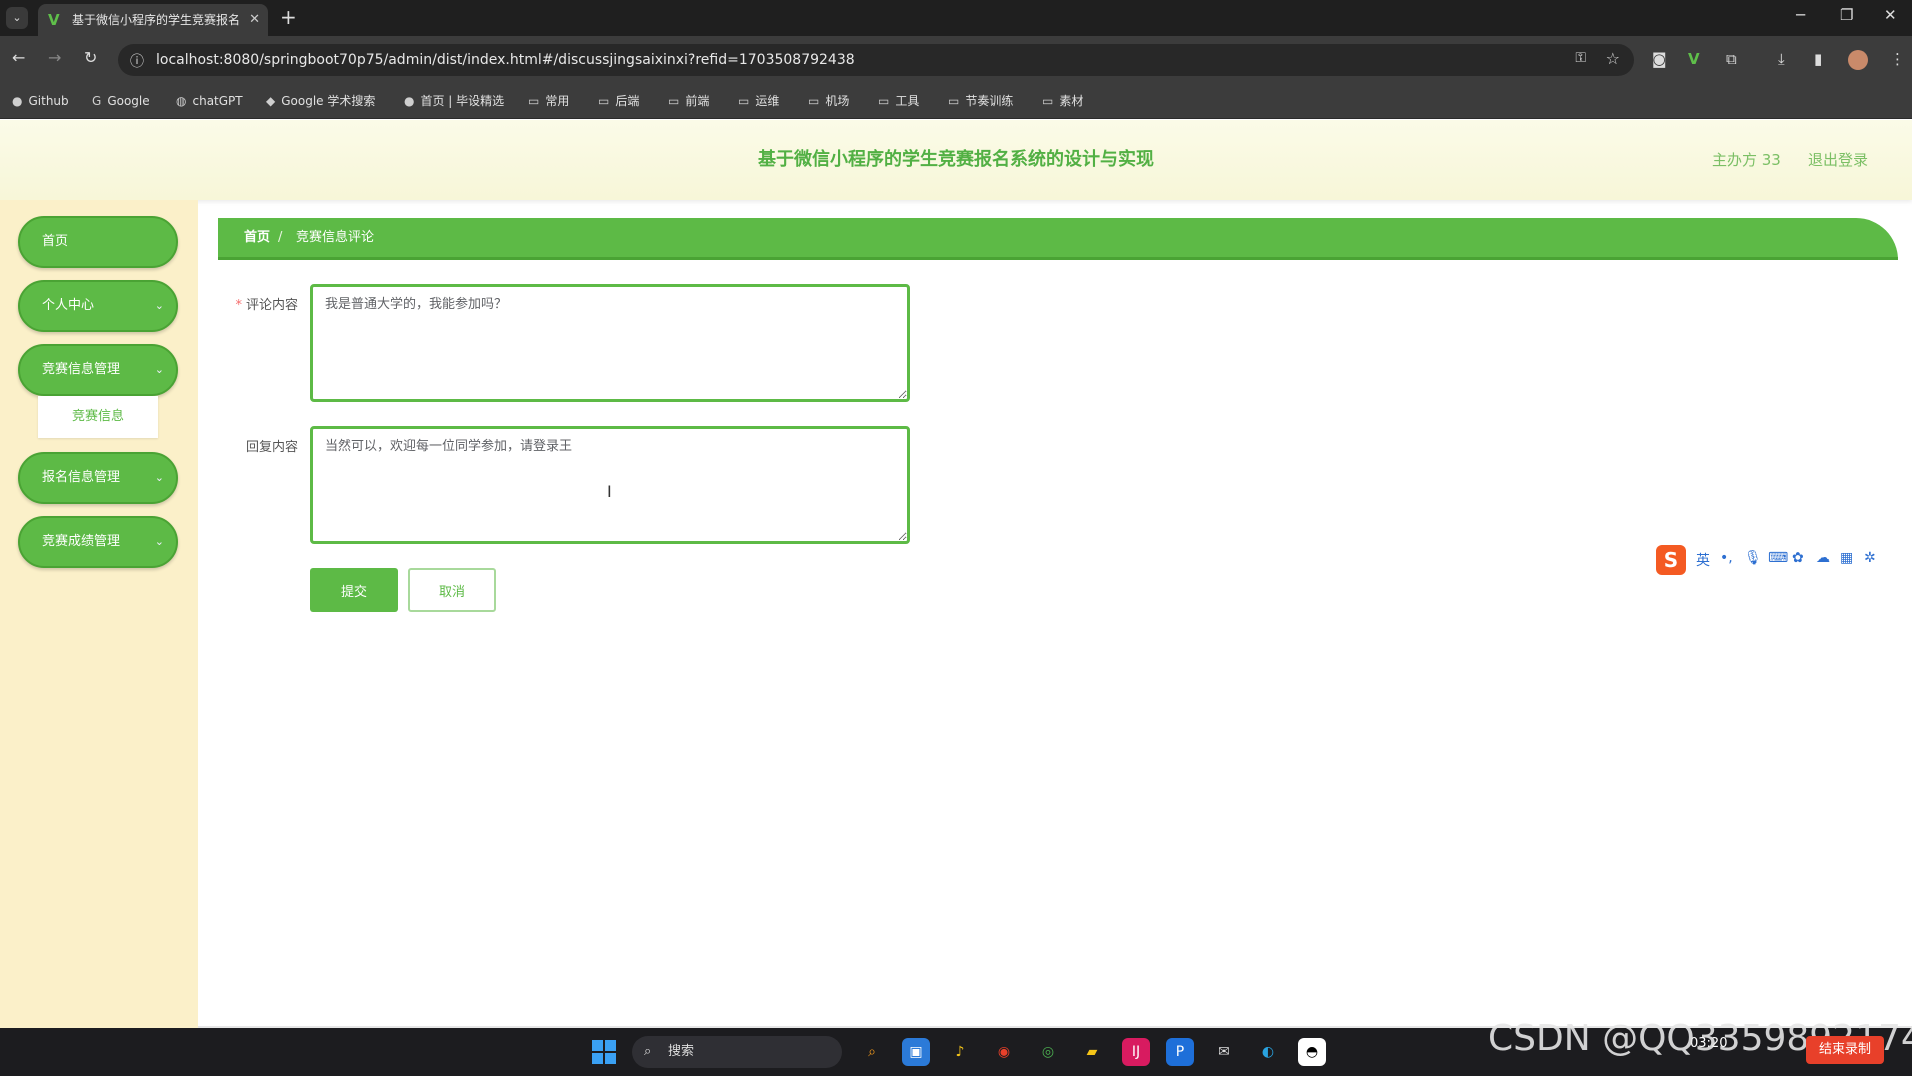 This screenshot has height=1076, width=1912. I want to click on tab-close-icon: ✕, so click(254, 20).